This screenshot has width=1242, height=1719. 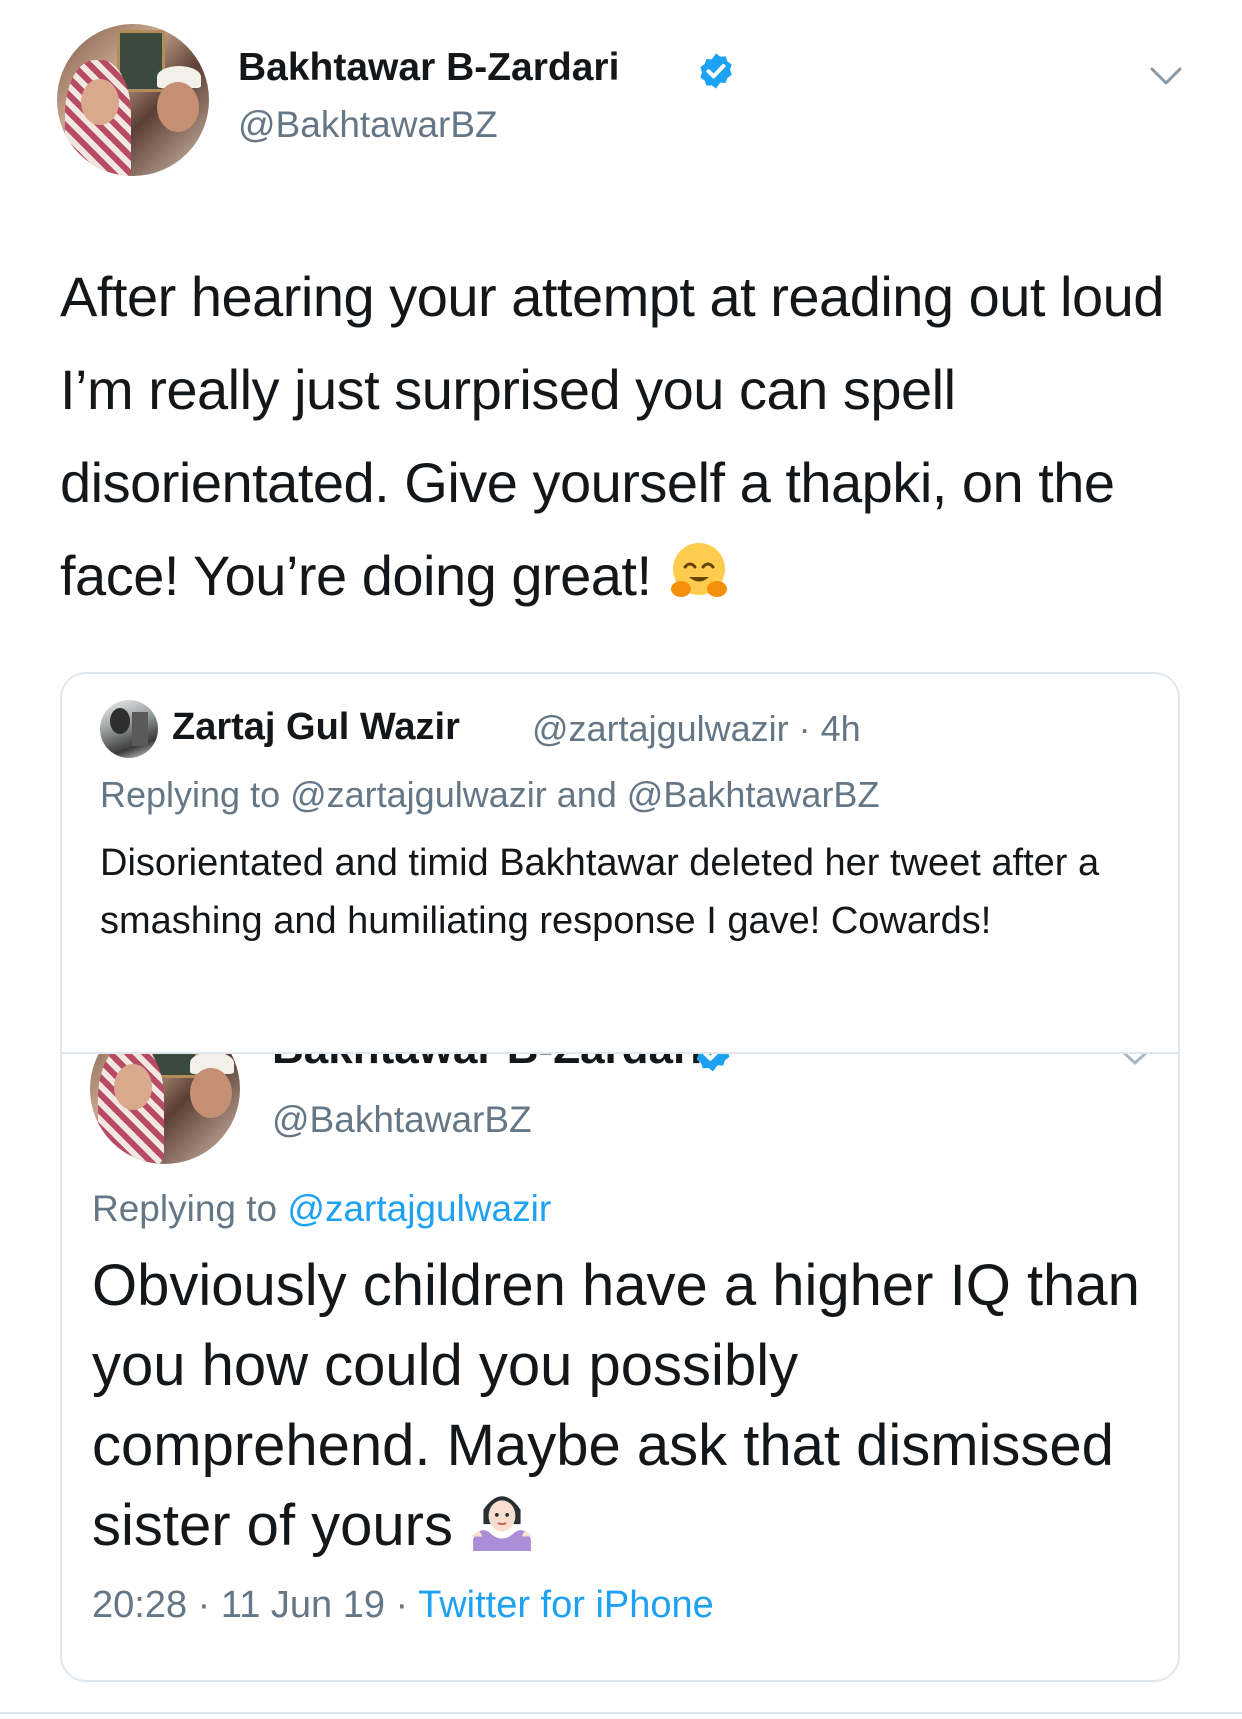 I want to click on embedded-author-name: Bakhtawar B-Zardari, so click(x=487, y=1064).